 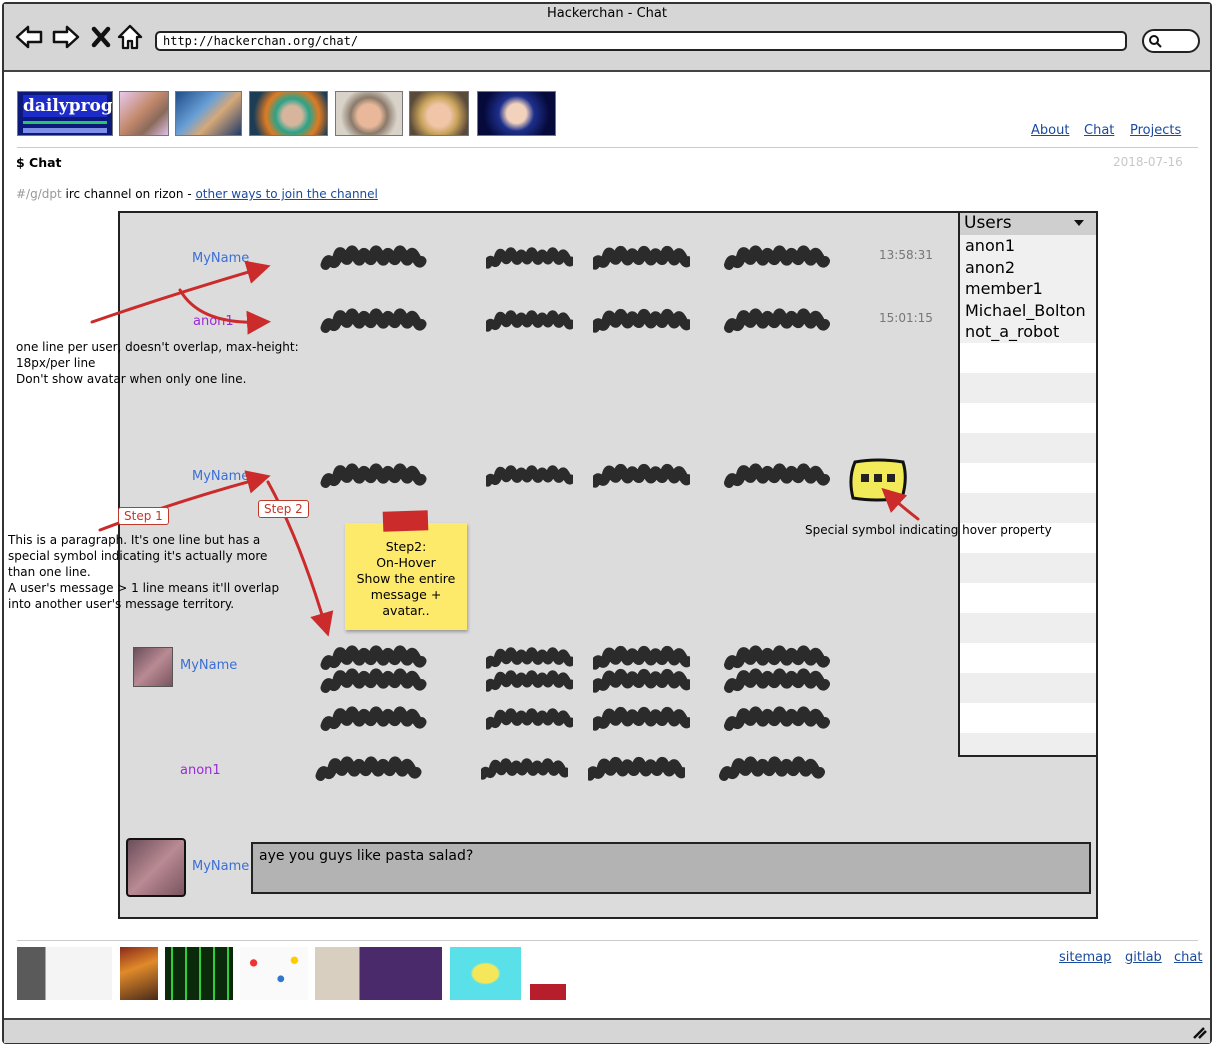 I want to click on footer-link-chat: chat, so click(x=1188, y=957).